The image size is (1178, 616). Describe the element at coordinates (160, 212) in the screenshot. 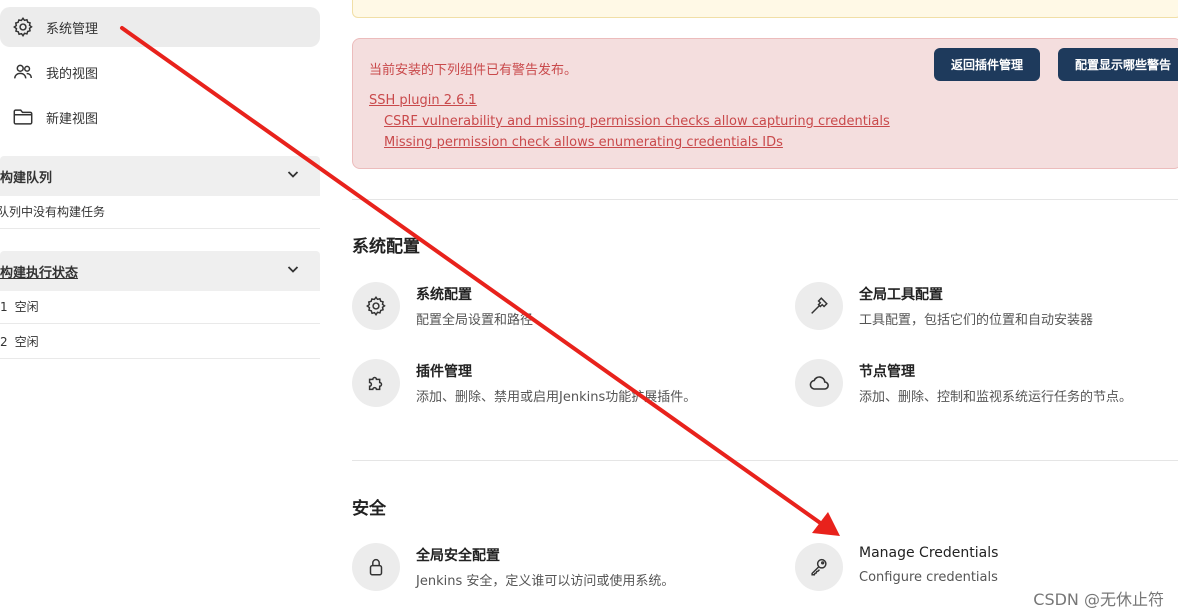

I see `build-queue-empty: 队列中没有构建任务` at that location.